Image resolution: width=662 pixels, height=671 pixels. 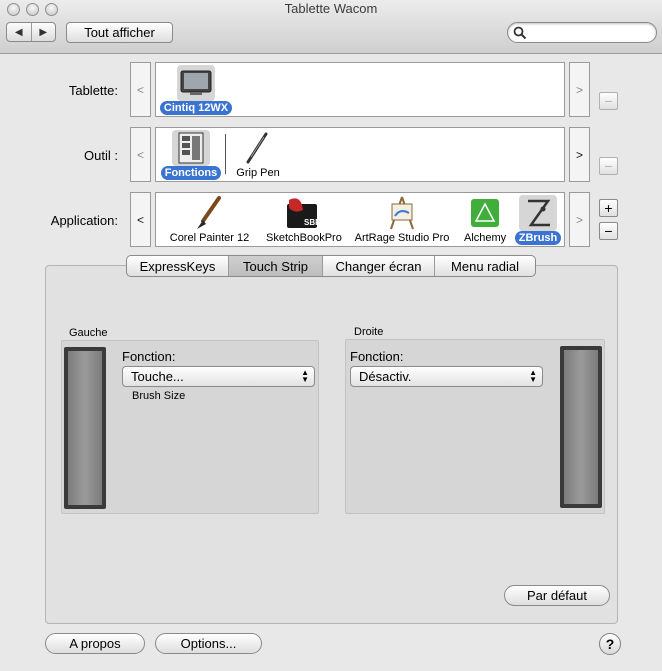 I want to click on show-all-button: Tout afficher, so click(x=119, y=32).